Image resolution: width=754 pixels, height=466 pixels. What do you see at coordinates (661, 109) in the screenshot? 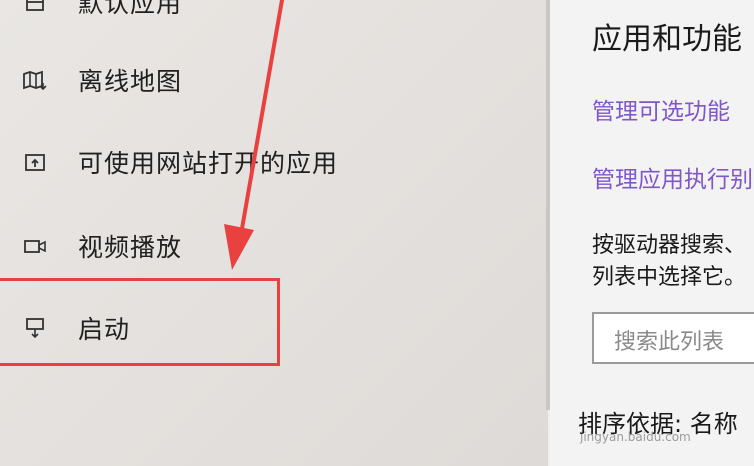
I see `manage-optional-features-link: 管理可选功能` at bounding box center [661, 109].